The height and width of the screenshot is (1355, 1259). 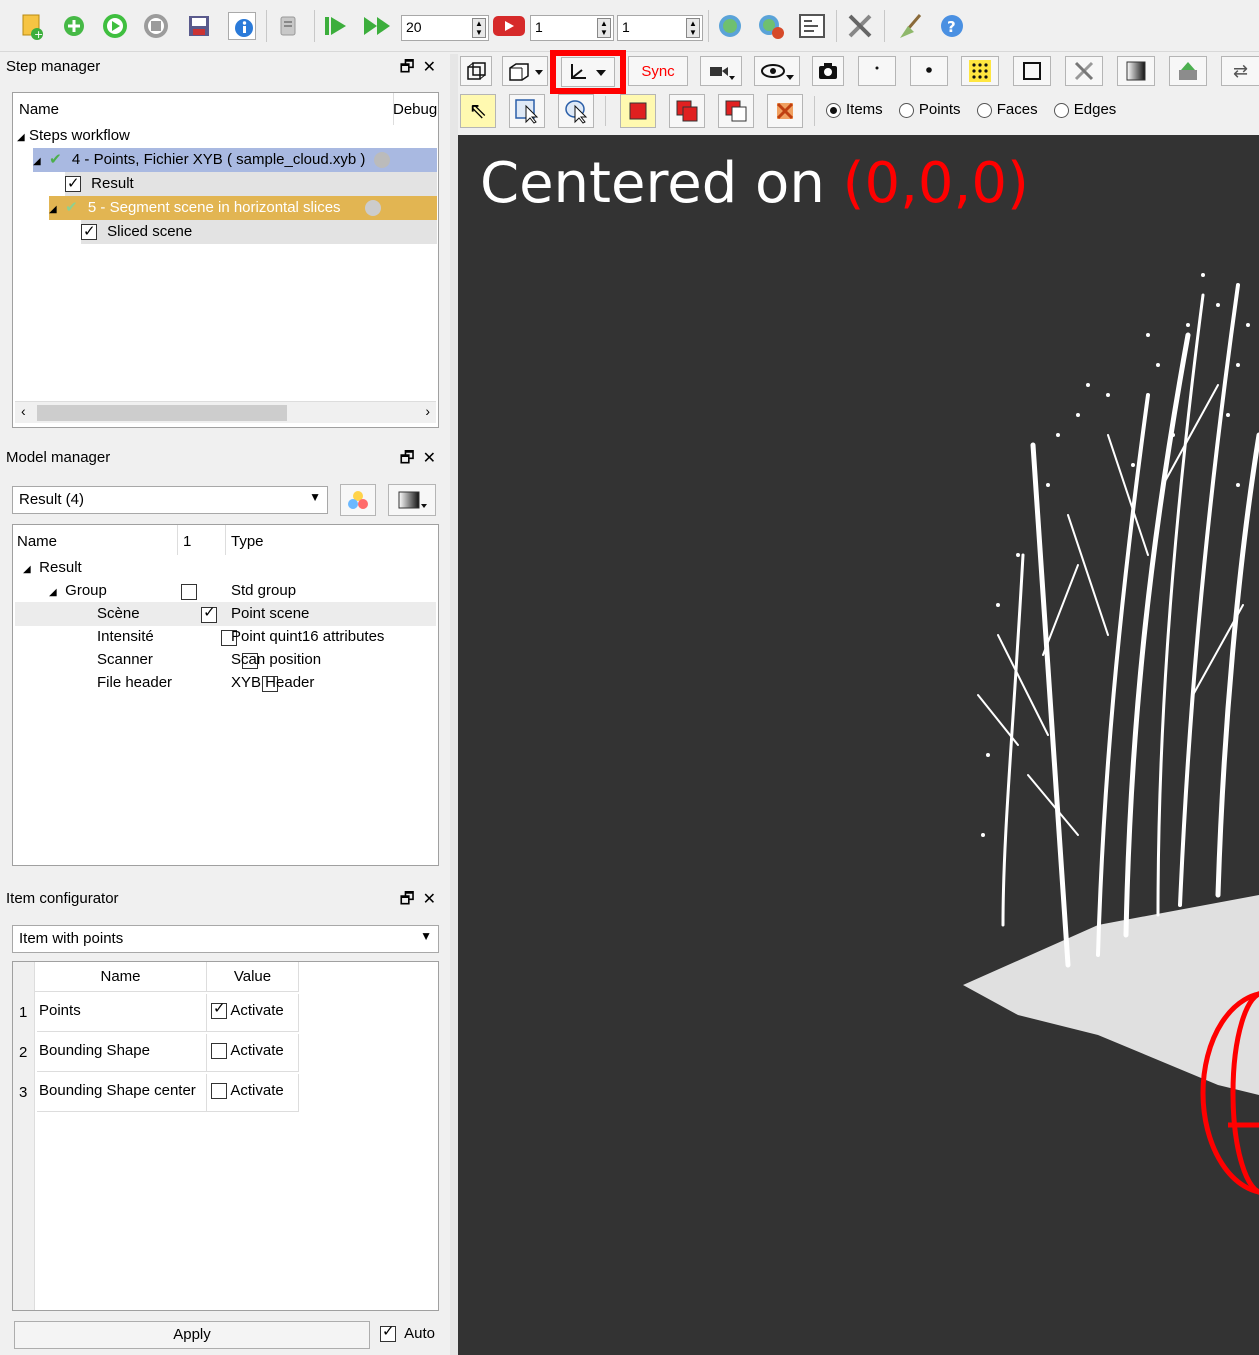 I want to click on help-icon: ?, so click(x=952, y=26).